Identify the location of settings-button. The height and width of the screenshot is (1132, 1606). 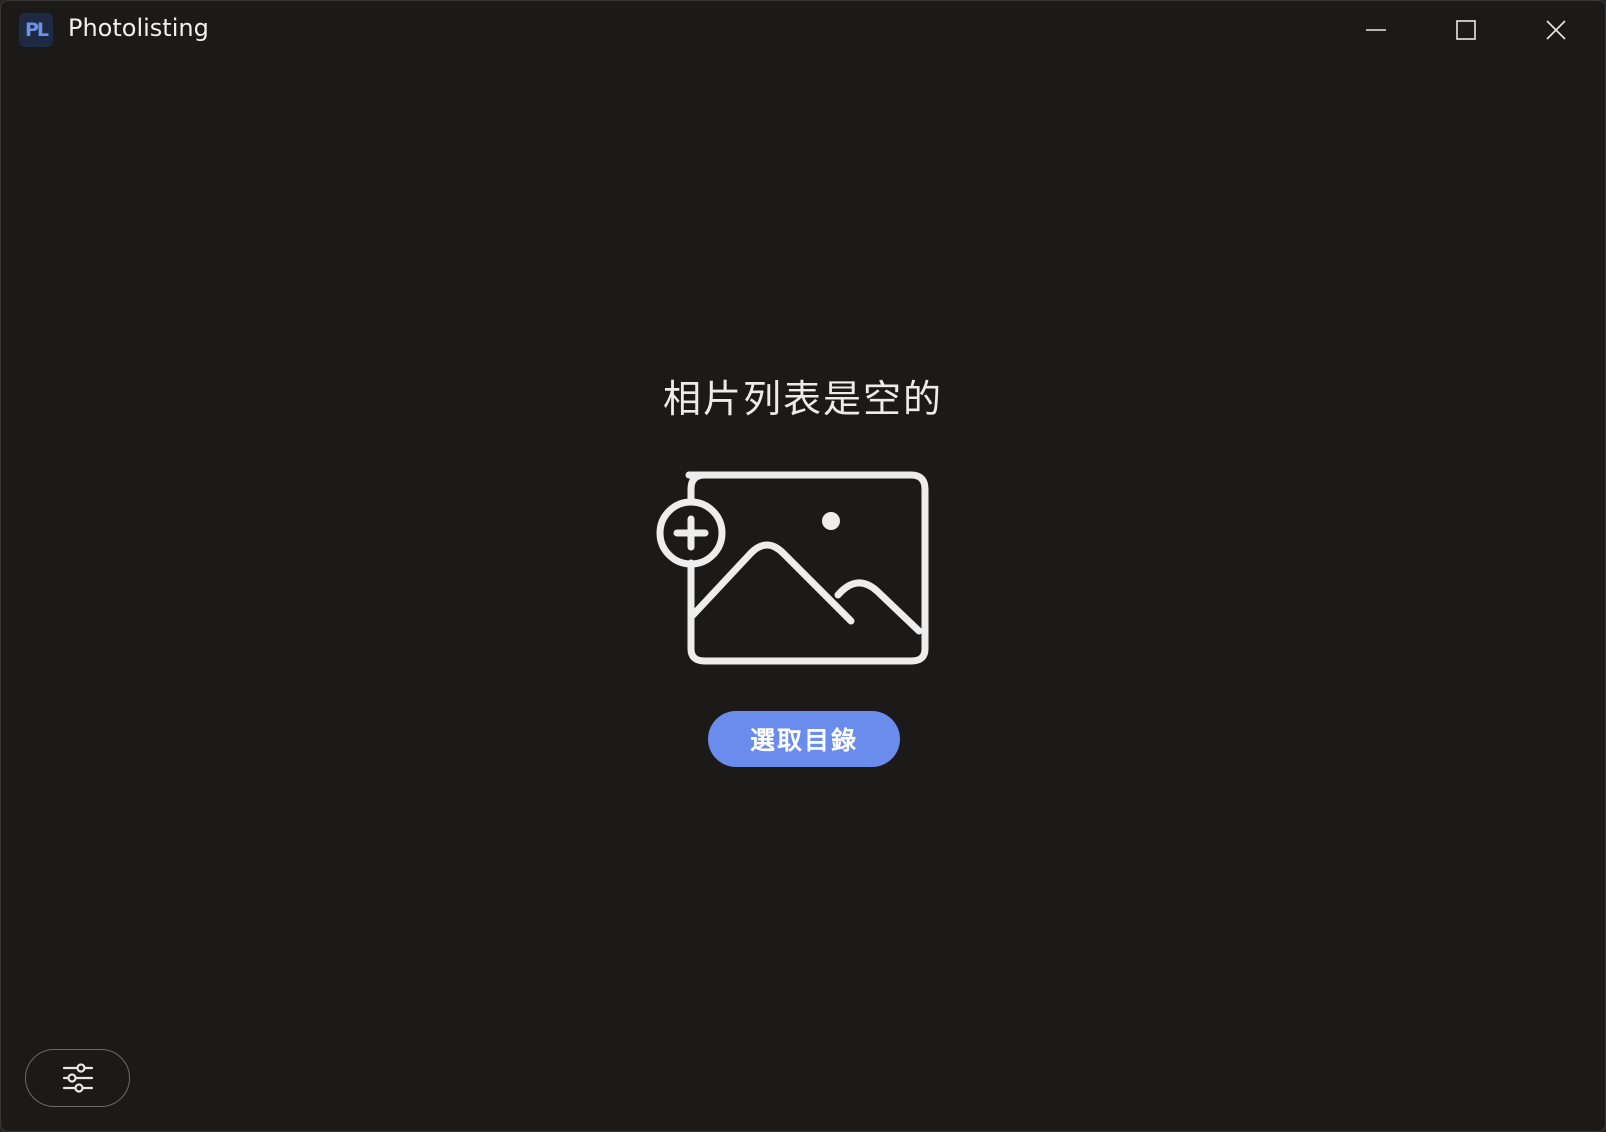
(77, 1078).